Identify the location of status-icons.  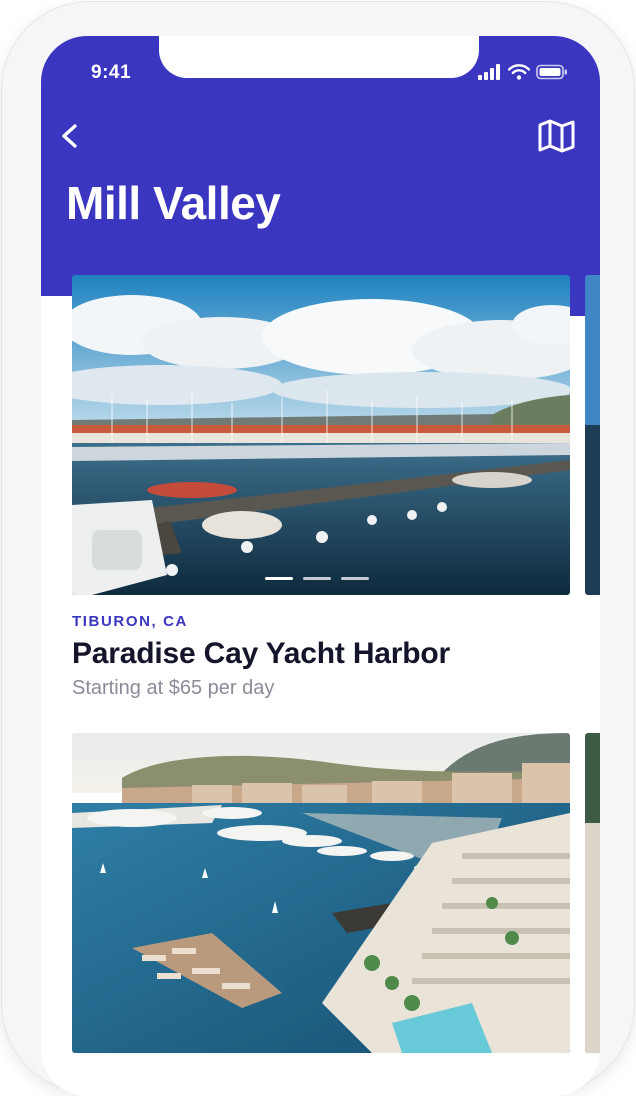
(523, 72).